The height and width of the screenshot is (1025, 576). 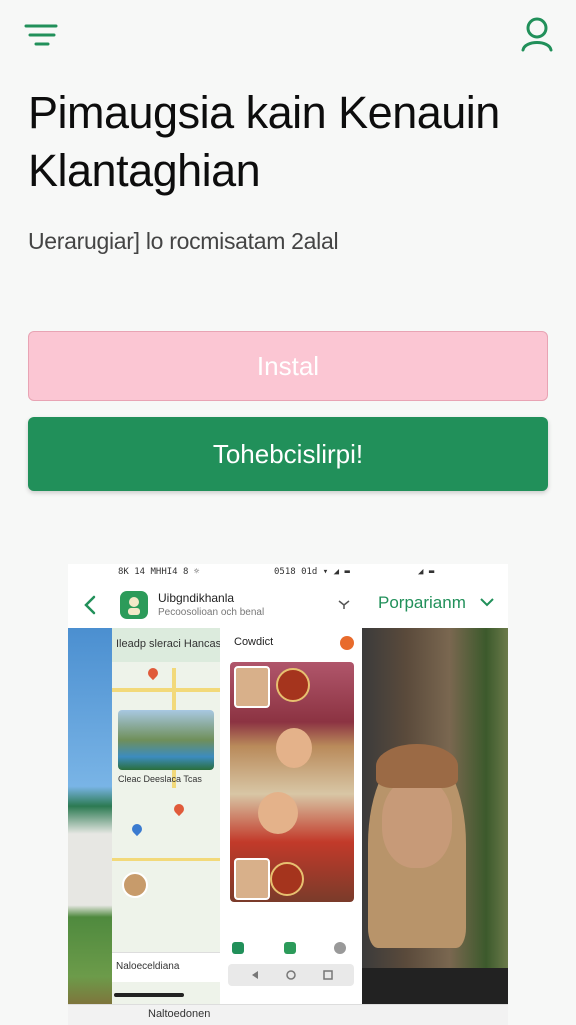 What do you see at coordinates (166, 645) in the screenshot?
I see `map-header: Ileadp sleraci Hancas` at bounding box center [166, 645].